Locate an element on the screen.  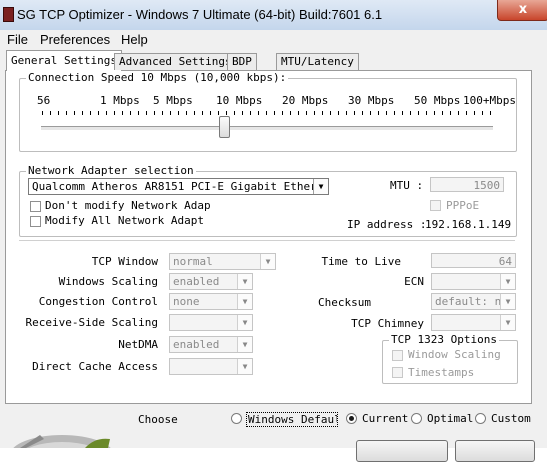
speedguide-logo is located at coordinates (70, 436).